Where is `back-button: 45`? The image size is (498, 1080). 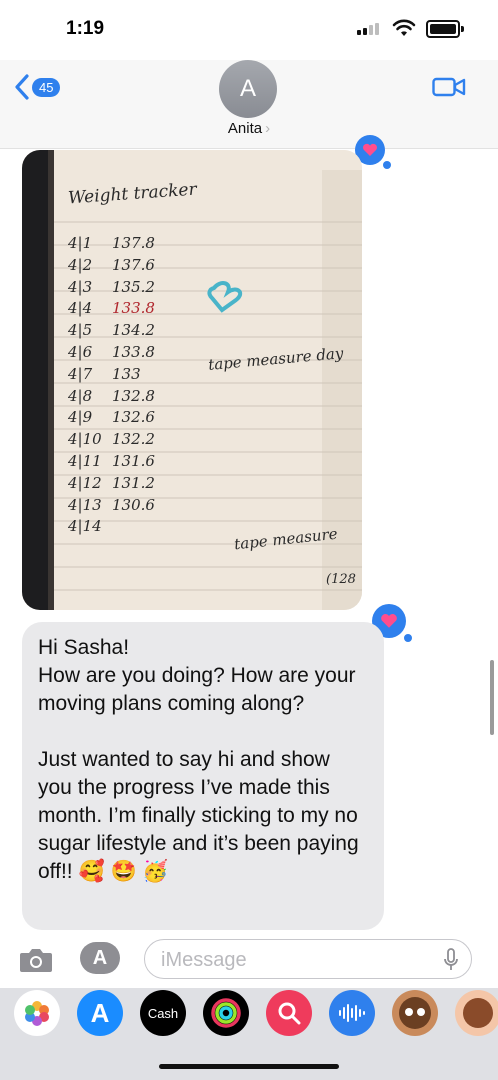 back-button: 45 is located at coordinates (37, 87).